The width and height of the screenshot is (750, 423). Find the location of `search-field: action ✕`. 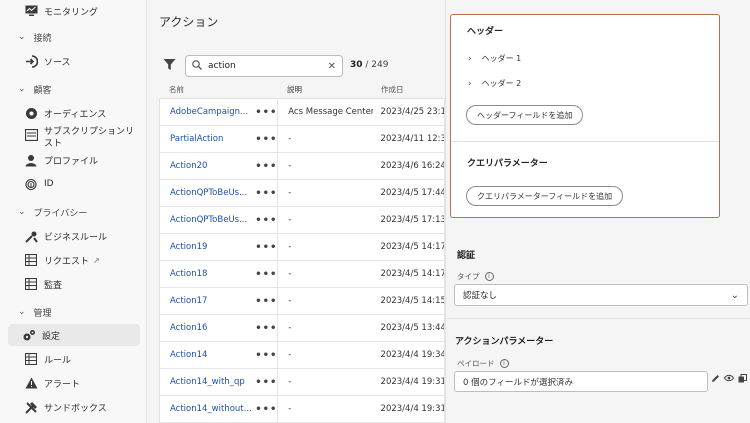

search-field: action ✕ is located at coordinates (264, 66).